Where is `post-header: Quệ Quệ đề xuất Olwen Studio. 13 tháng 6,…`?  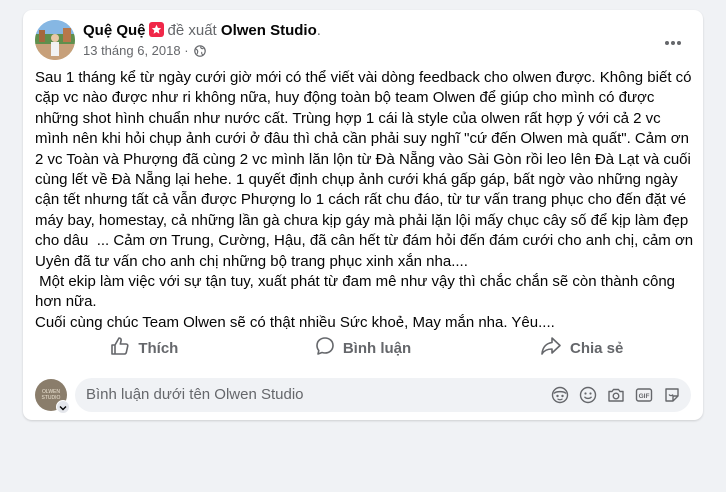 post-header: Quệ Quệ đề xuất Olwen Studio. 13 tháng 6,… is located at coordinates (363, 42).